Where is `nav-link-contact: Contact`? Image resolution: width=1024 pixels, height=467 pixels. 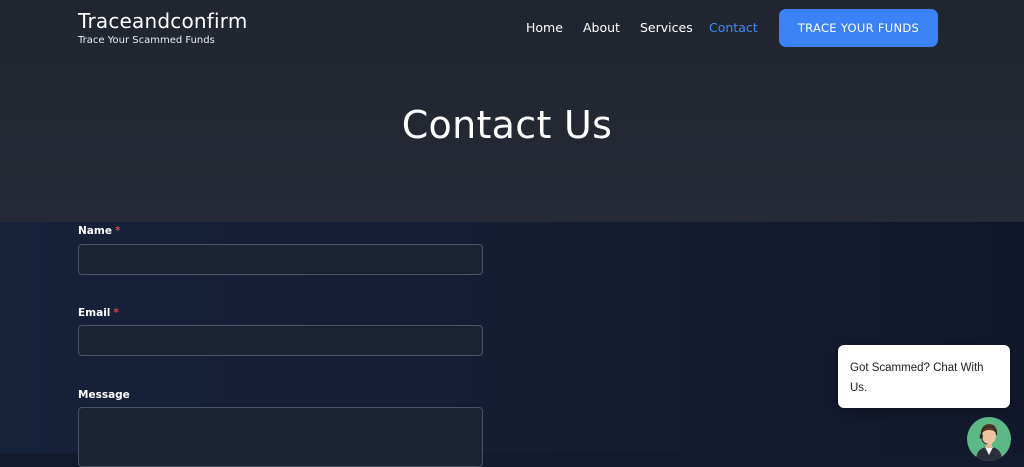
nav-link-contact: Contact is located at coordinates (733, 27).